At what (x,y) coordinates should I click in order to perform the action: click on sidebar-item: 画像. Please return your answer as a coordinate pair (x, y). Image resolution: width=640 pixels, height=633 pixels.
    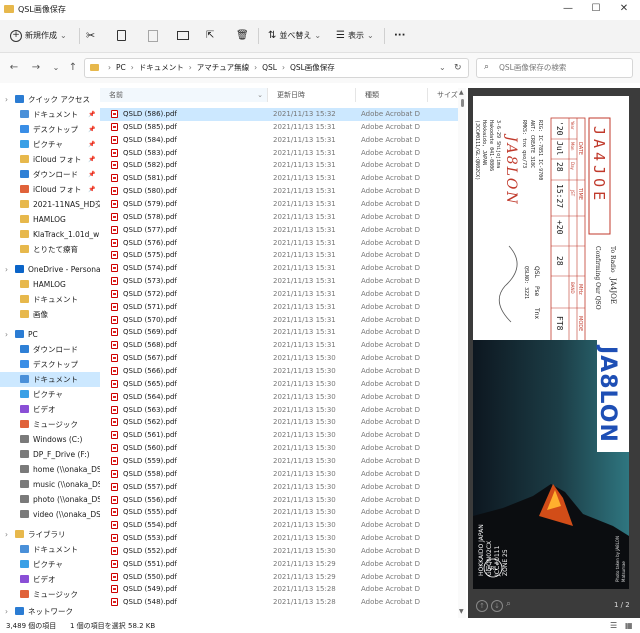
    Looking at the image, I should click on (50, 314).